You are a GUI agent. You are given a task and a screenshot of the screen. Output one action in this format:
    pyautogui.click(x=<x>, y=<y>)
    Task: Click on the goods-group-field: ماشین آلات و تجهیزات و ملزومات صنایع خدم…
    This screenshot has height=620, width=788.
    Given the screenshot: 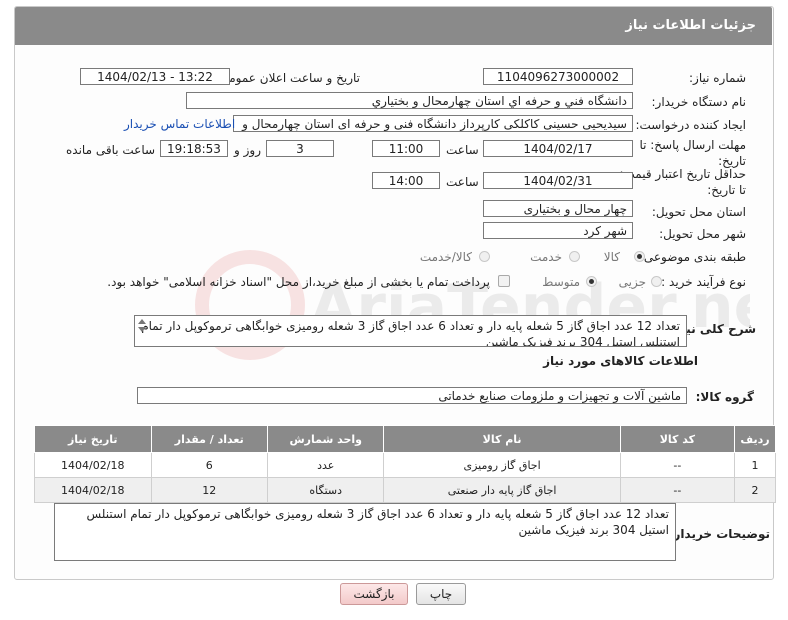 What is the action you would take?
    pyautogui.click(x=412, y=395)
    